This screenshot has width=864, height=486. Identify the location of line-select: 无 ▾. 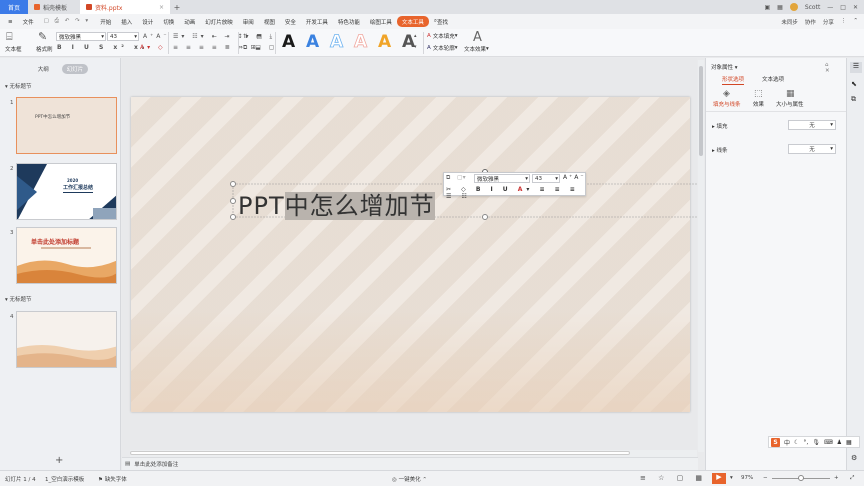
(812, 149).